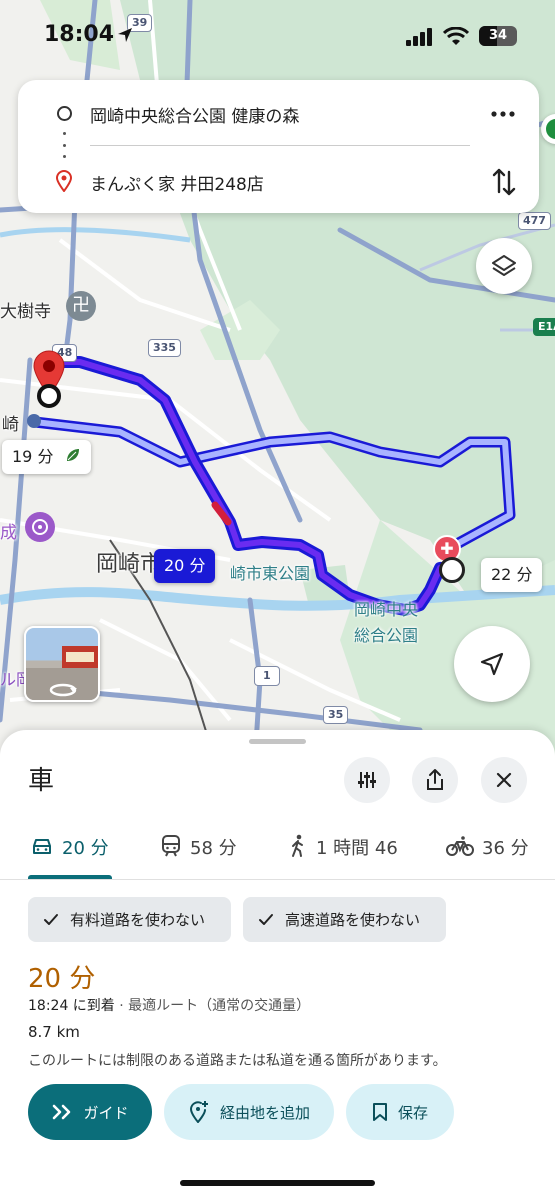  I want to click on origin-marker-icon, so click(452, 570).